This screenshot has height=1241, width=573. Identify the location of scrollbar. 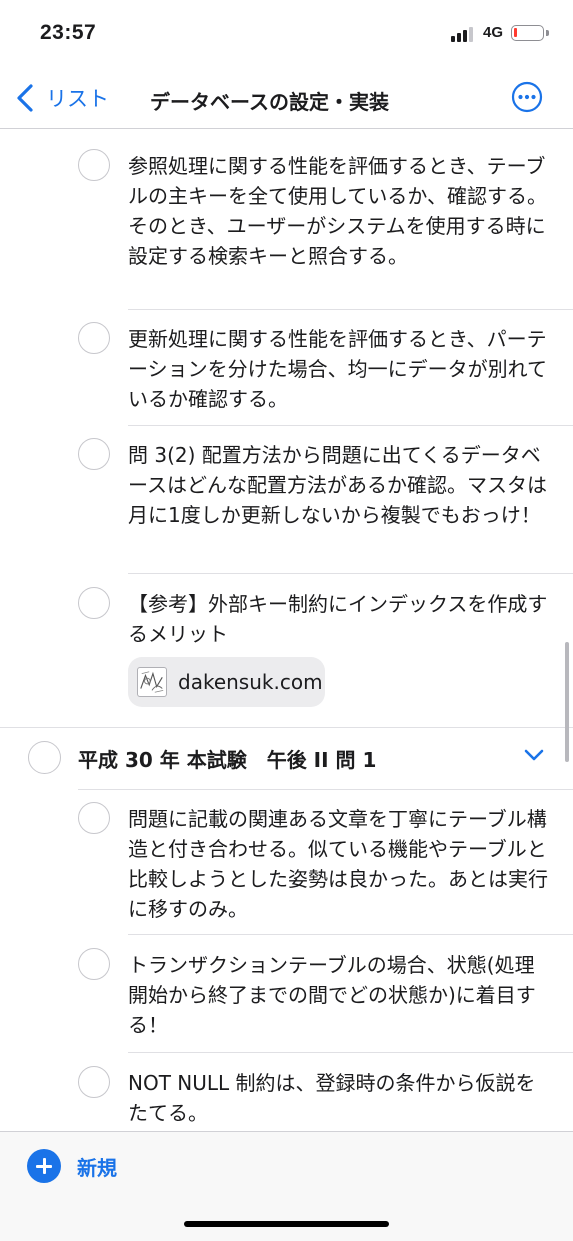
(567, 702).